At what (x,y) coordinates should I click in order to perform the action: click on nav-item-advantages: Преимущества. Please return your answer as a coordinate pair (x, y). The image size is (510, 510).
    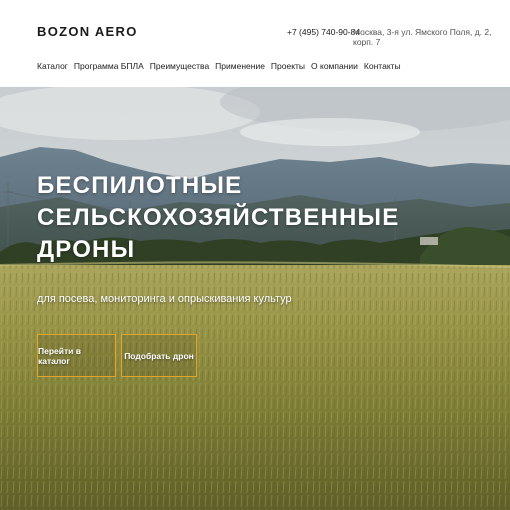
    Looking at the image, I should click on (179, 66).